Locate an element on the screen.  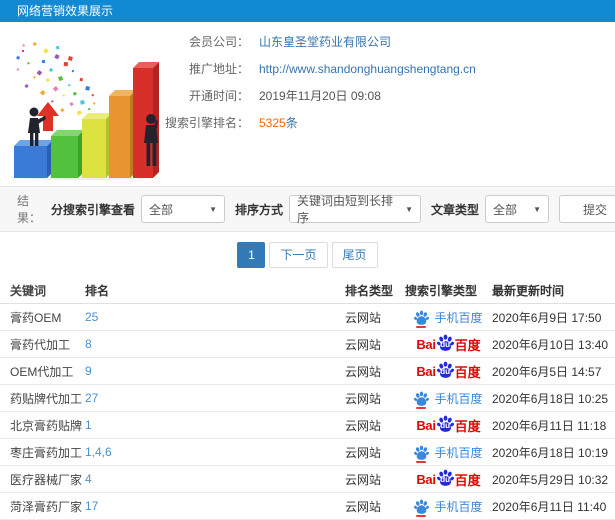
bar-chart-image is located at coordinates (84, 111).